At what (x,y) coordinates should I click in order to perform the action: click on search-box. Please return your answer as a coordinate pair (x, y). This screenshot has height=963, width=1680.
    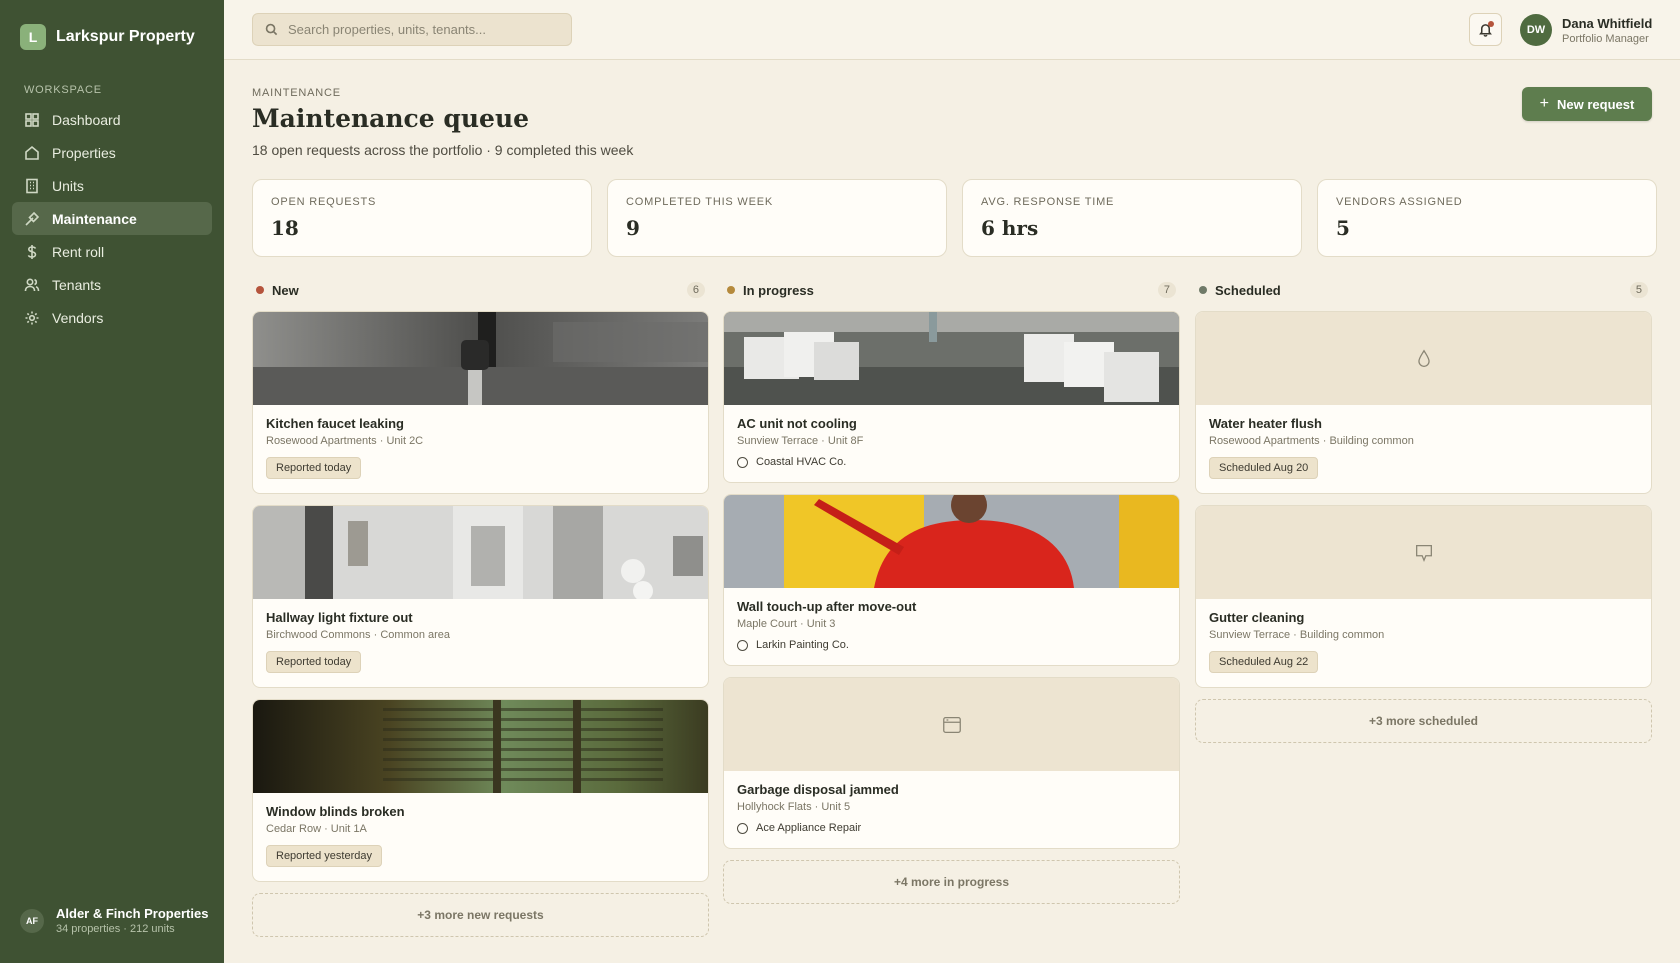
    Looking at the image, I should click on (412, 29).